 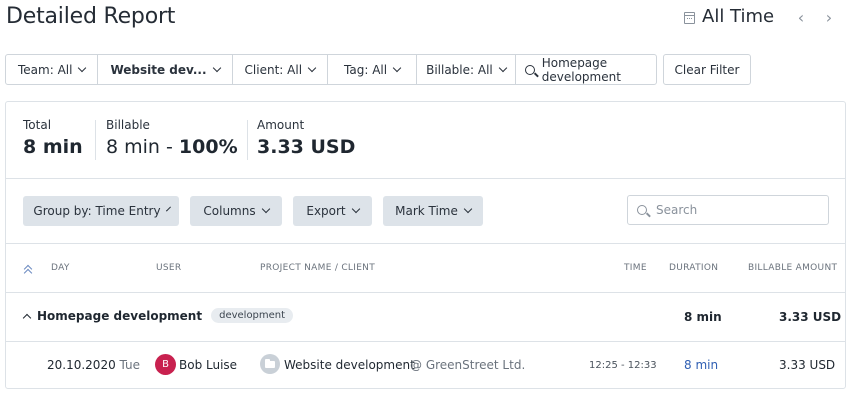 I want to click on amount-label: Amount, so click(x=281, y=125).